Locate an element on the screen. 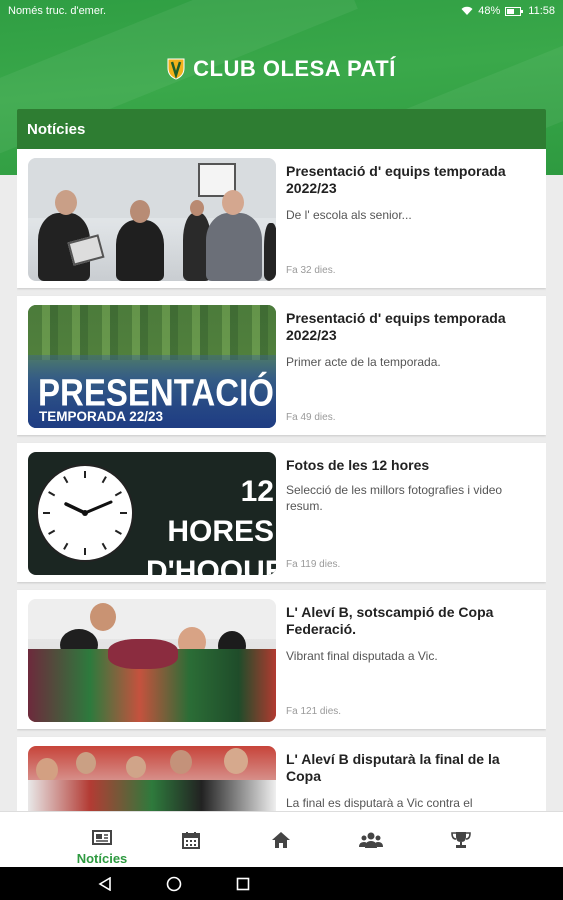 The height and width of the screenshot is (900, 563). image-subtitle-text: TEMPORADA 22/23 is located at coordinates (101, 416).